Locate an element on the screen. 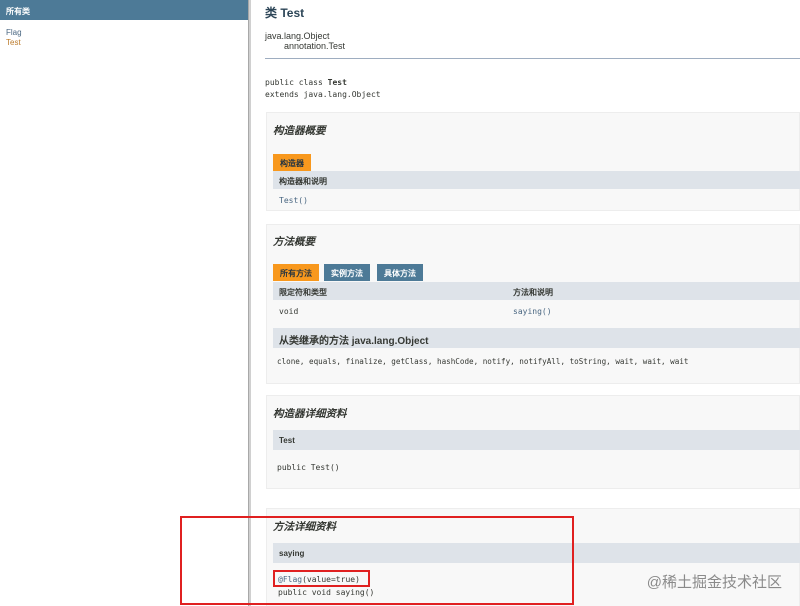 This screenshot has height=606, width=800. method-link-saying: saying() is located at coordinates (532, 311).